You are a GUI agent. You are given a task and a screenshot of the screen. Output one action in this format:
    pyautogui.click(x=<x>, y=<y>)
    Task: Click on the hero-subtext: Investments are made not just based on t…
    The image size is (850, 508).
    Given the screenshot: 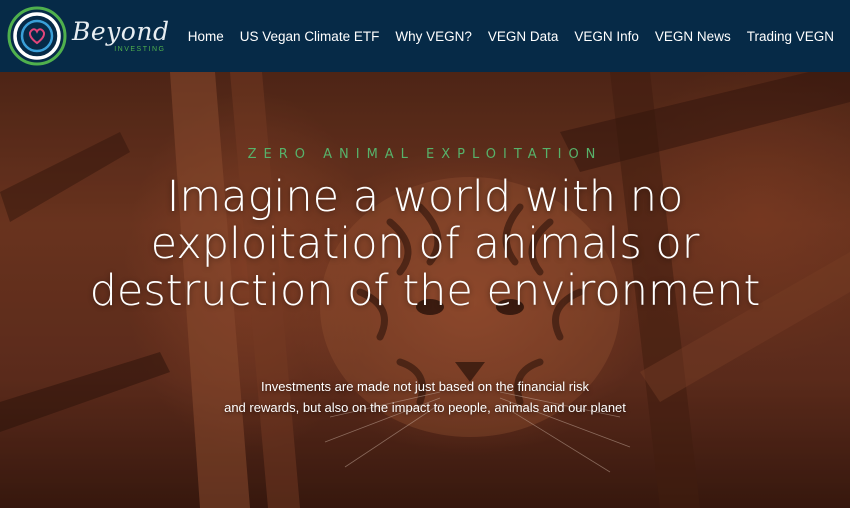 What is the action you would take?
    pyautogui.click(x=425, y=397)
    